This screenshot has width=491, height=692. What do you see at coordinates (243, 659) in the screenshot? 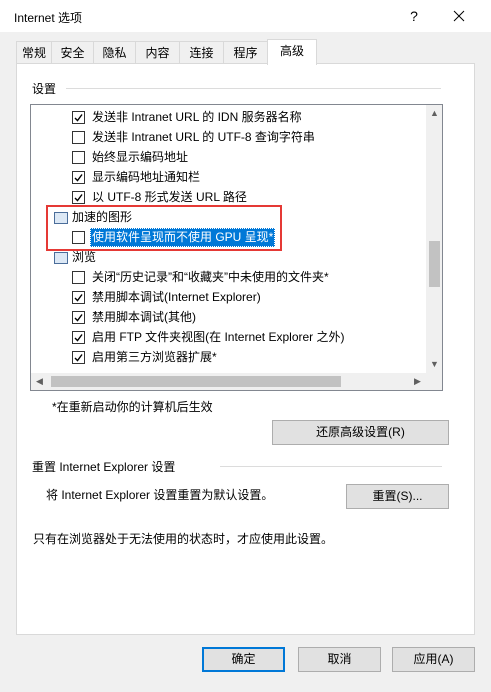
I see `ok-button: 确定` at bounding box center [243, 659].